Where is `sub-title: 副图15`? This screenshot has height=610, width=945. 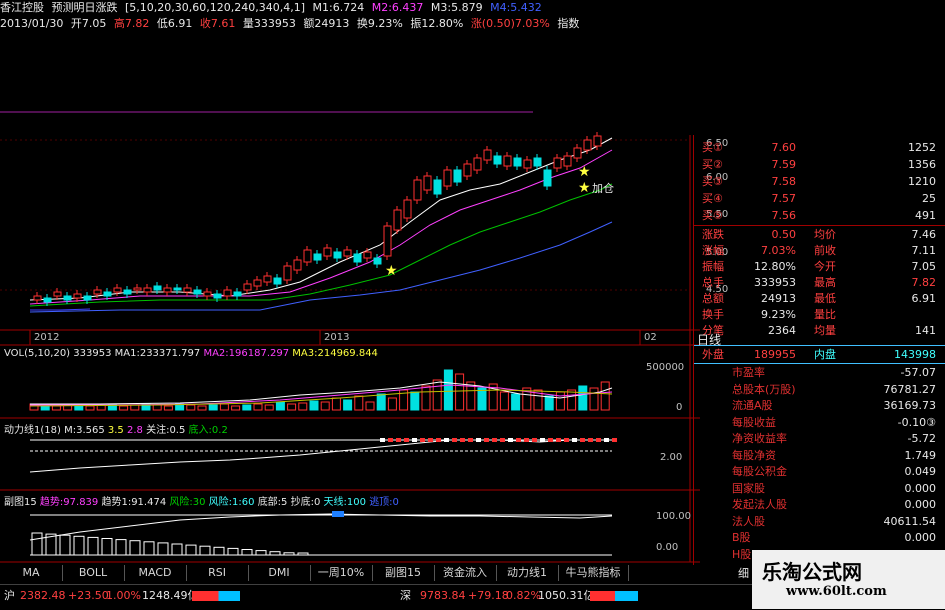 sub-title: 副图15 is located at coordinates (20, 502).